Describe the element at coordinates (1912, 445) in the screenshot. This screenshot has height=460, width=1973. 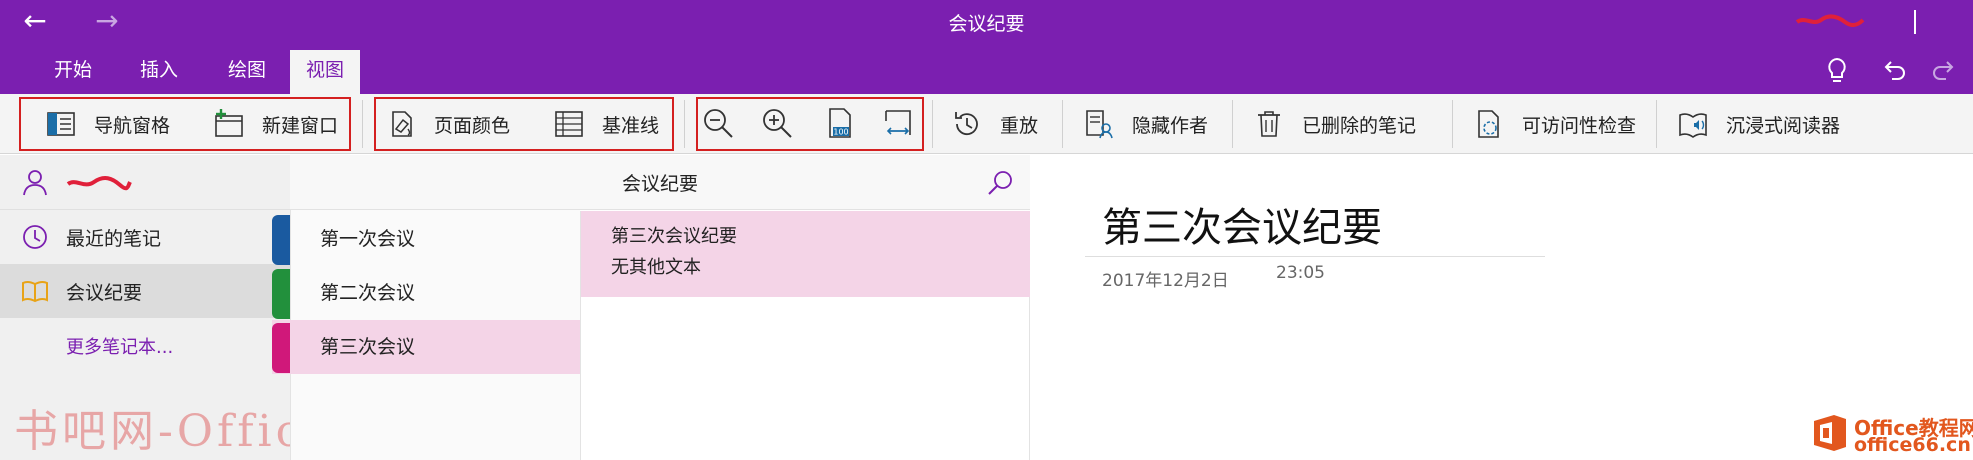
I see `logo-line-2: office66.cn` at that location.